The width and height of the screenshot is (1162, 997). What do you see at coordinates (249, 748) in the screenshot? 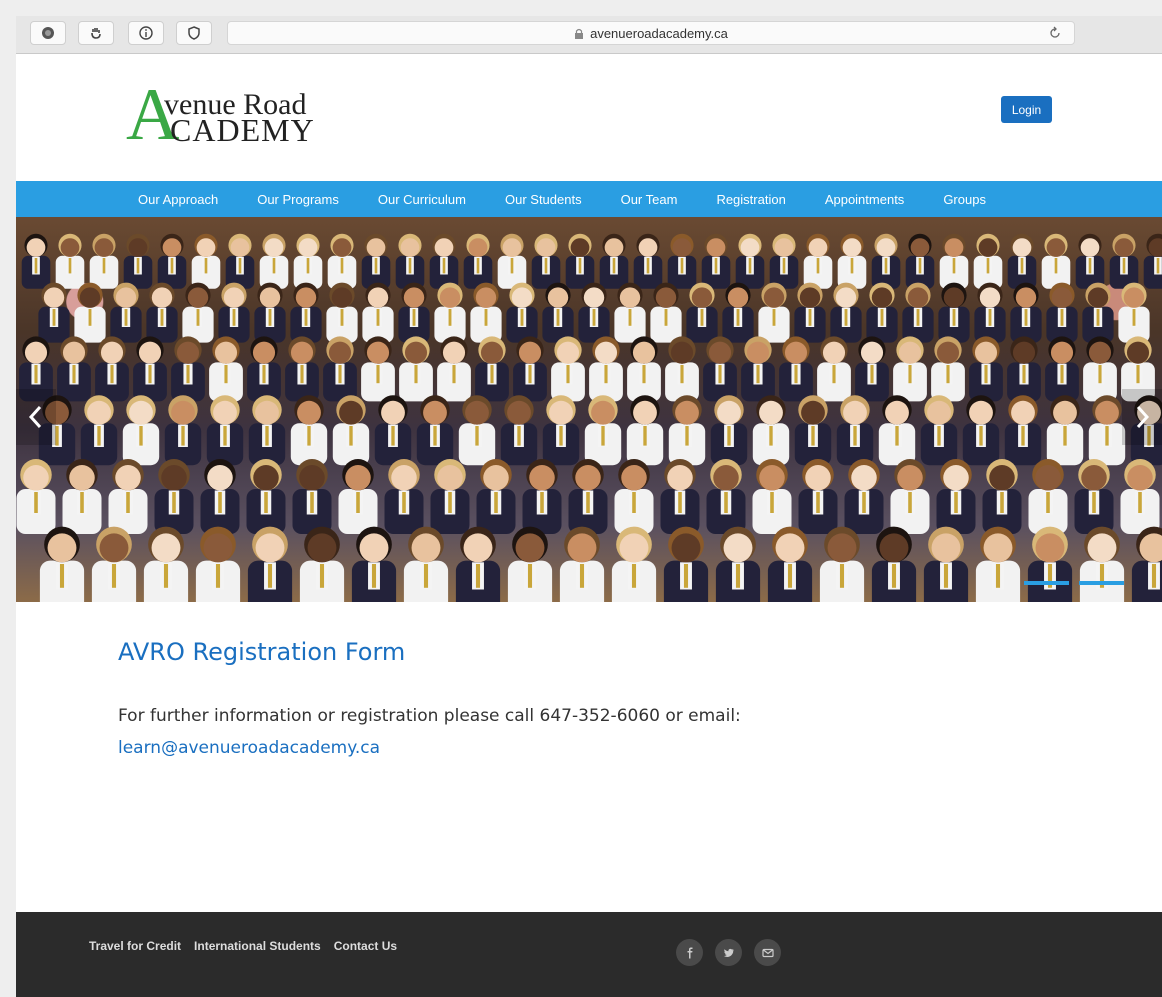
I see `email-link: learn@avenueroadacademy.ca` at bounding box center [249, 748].